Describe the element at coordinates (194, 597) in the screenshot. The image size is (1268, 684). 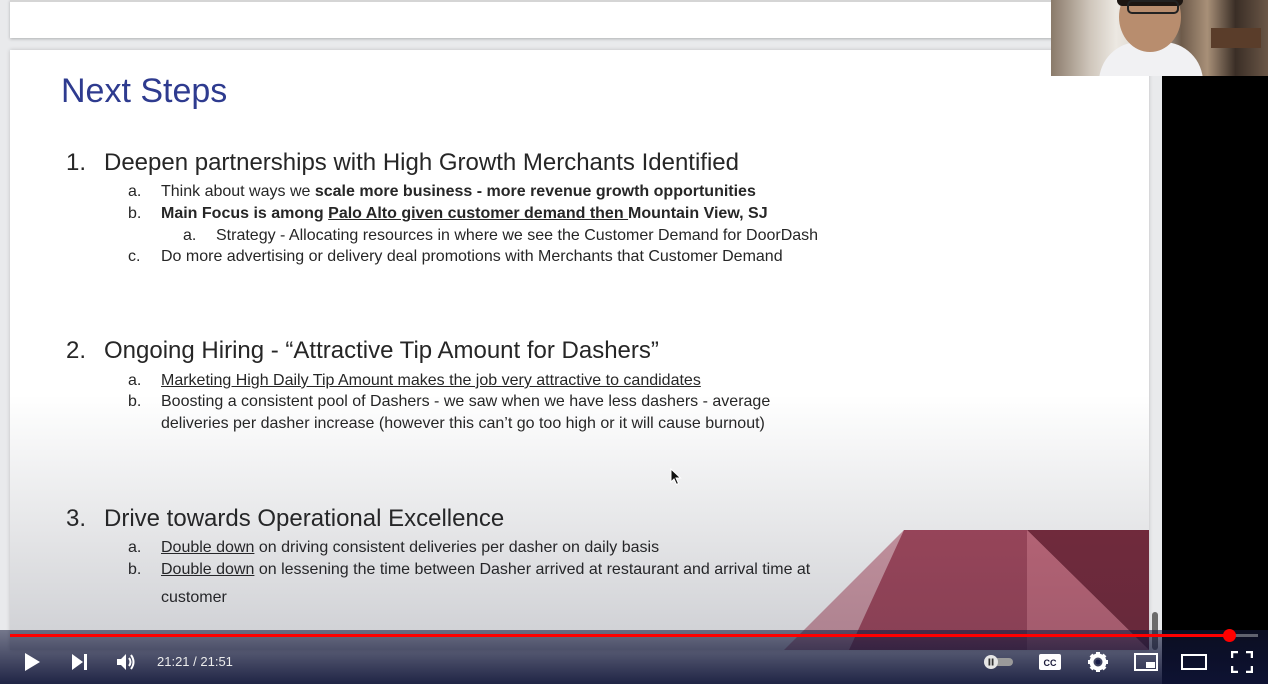
I see `bullet-3b-continued: customer` at that location.